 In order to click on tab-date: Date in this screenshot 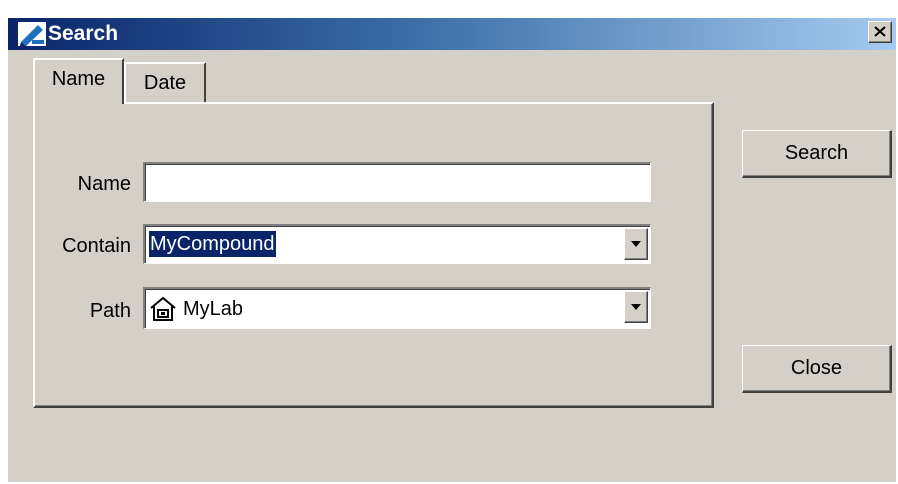, I will do `click(165, 82)`.